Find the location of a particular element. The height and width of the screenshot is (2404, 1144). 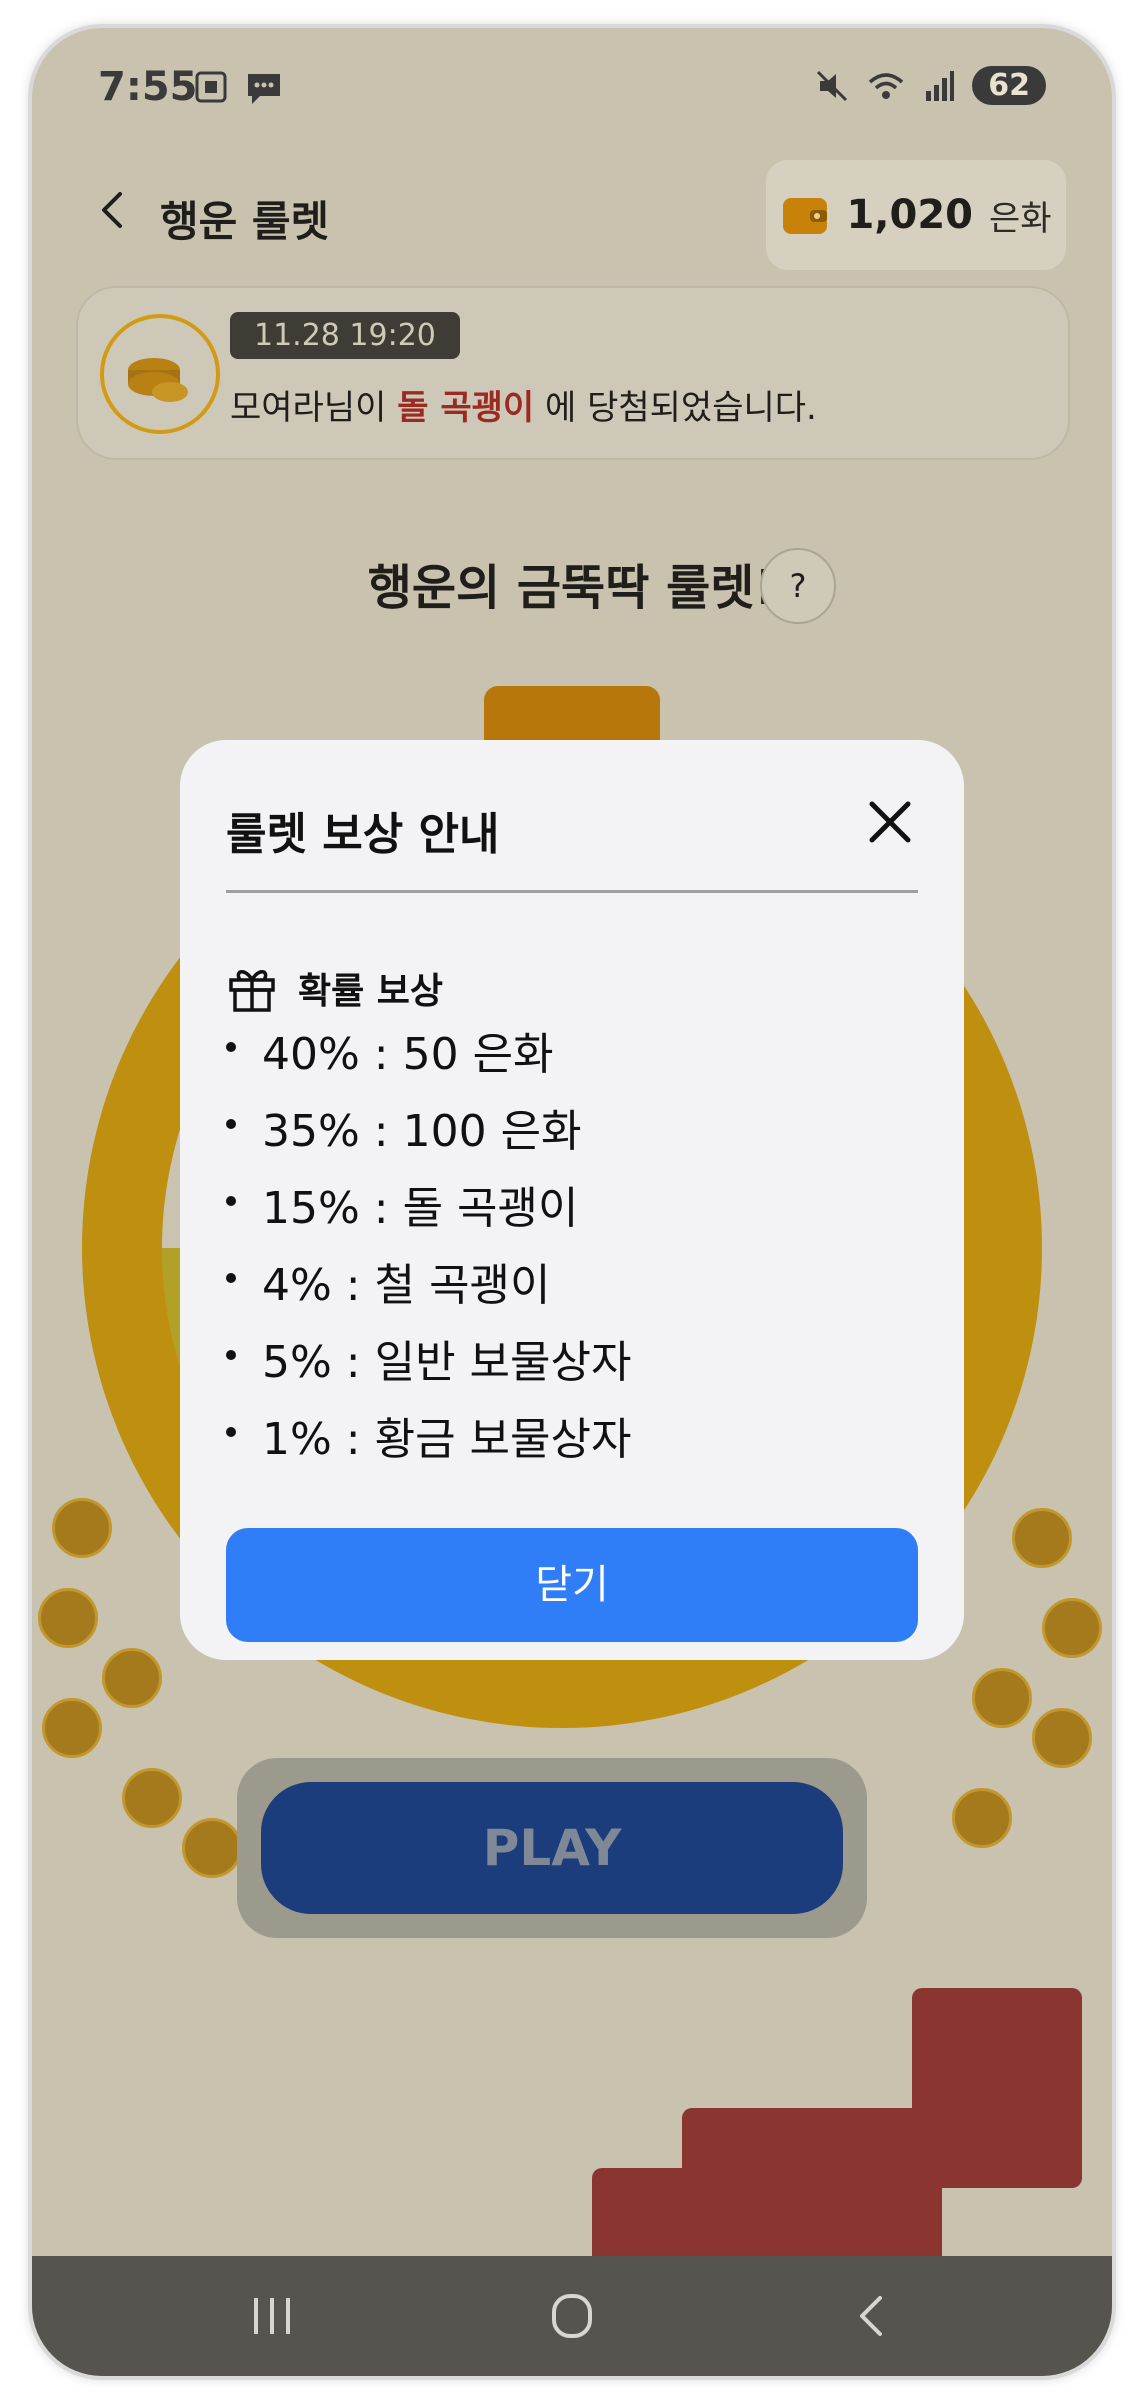

reward-section-header: 확률 보상 is located at coordinates (334, 988).